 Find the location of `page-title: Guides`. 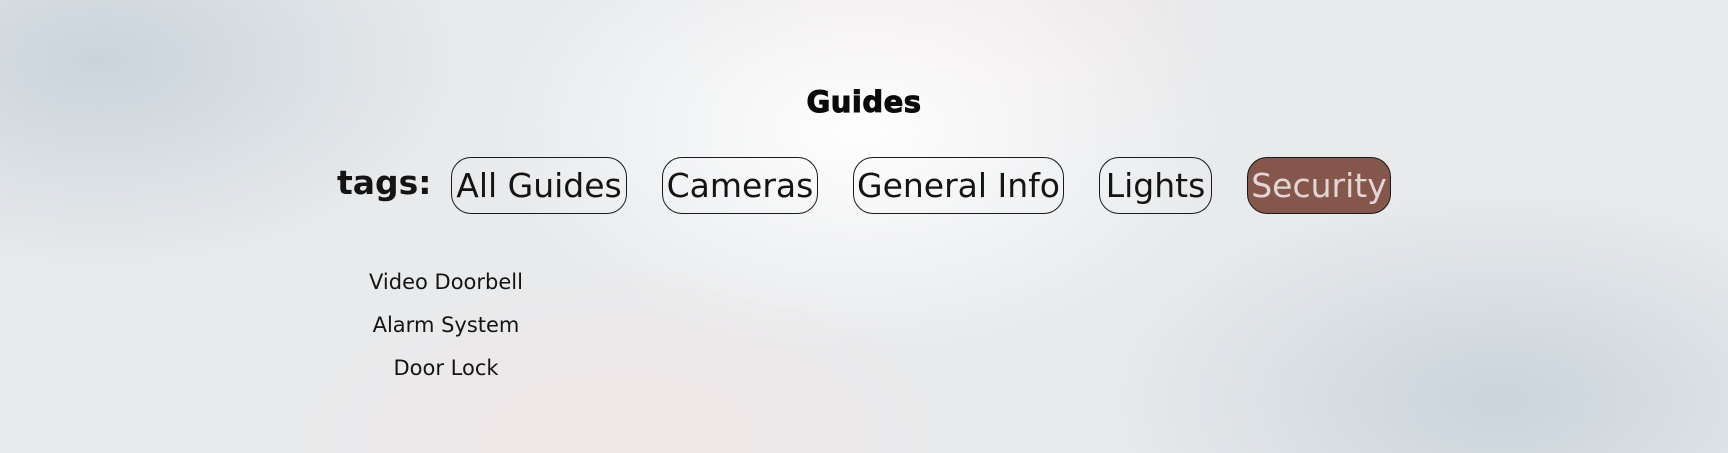

page-title: Guides is located at coordinates (864, 102).